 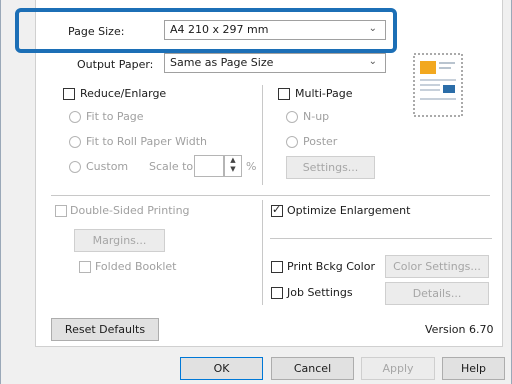 I want to click on subsection-divider, so click(x=381, y=238).